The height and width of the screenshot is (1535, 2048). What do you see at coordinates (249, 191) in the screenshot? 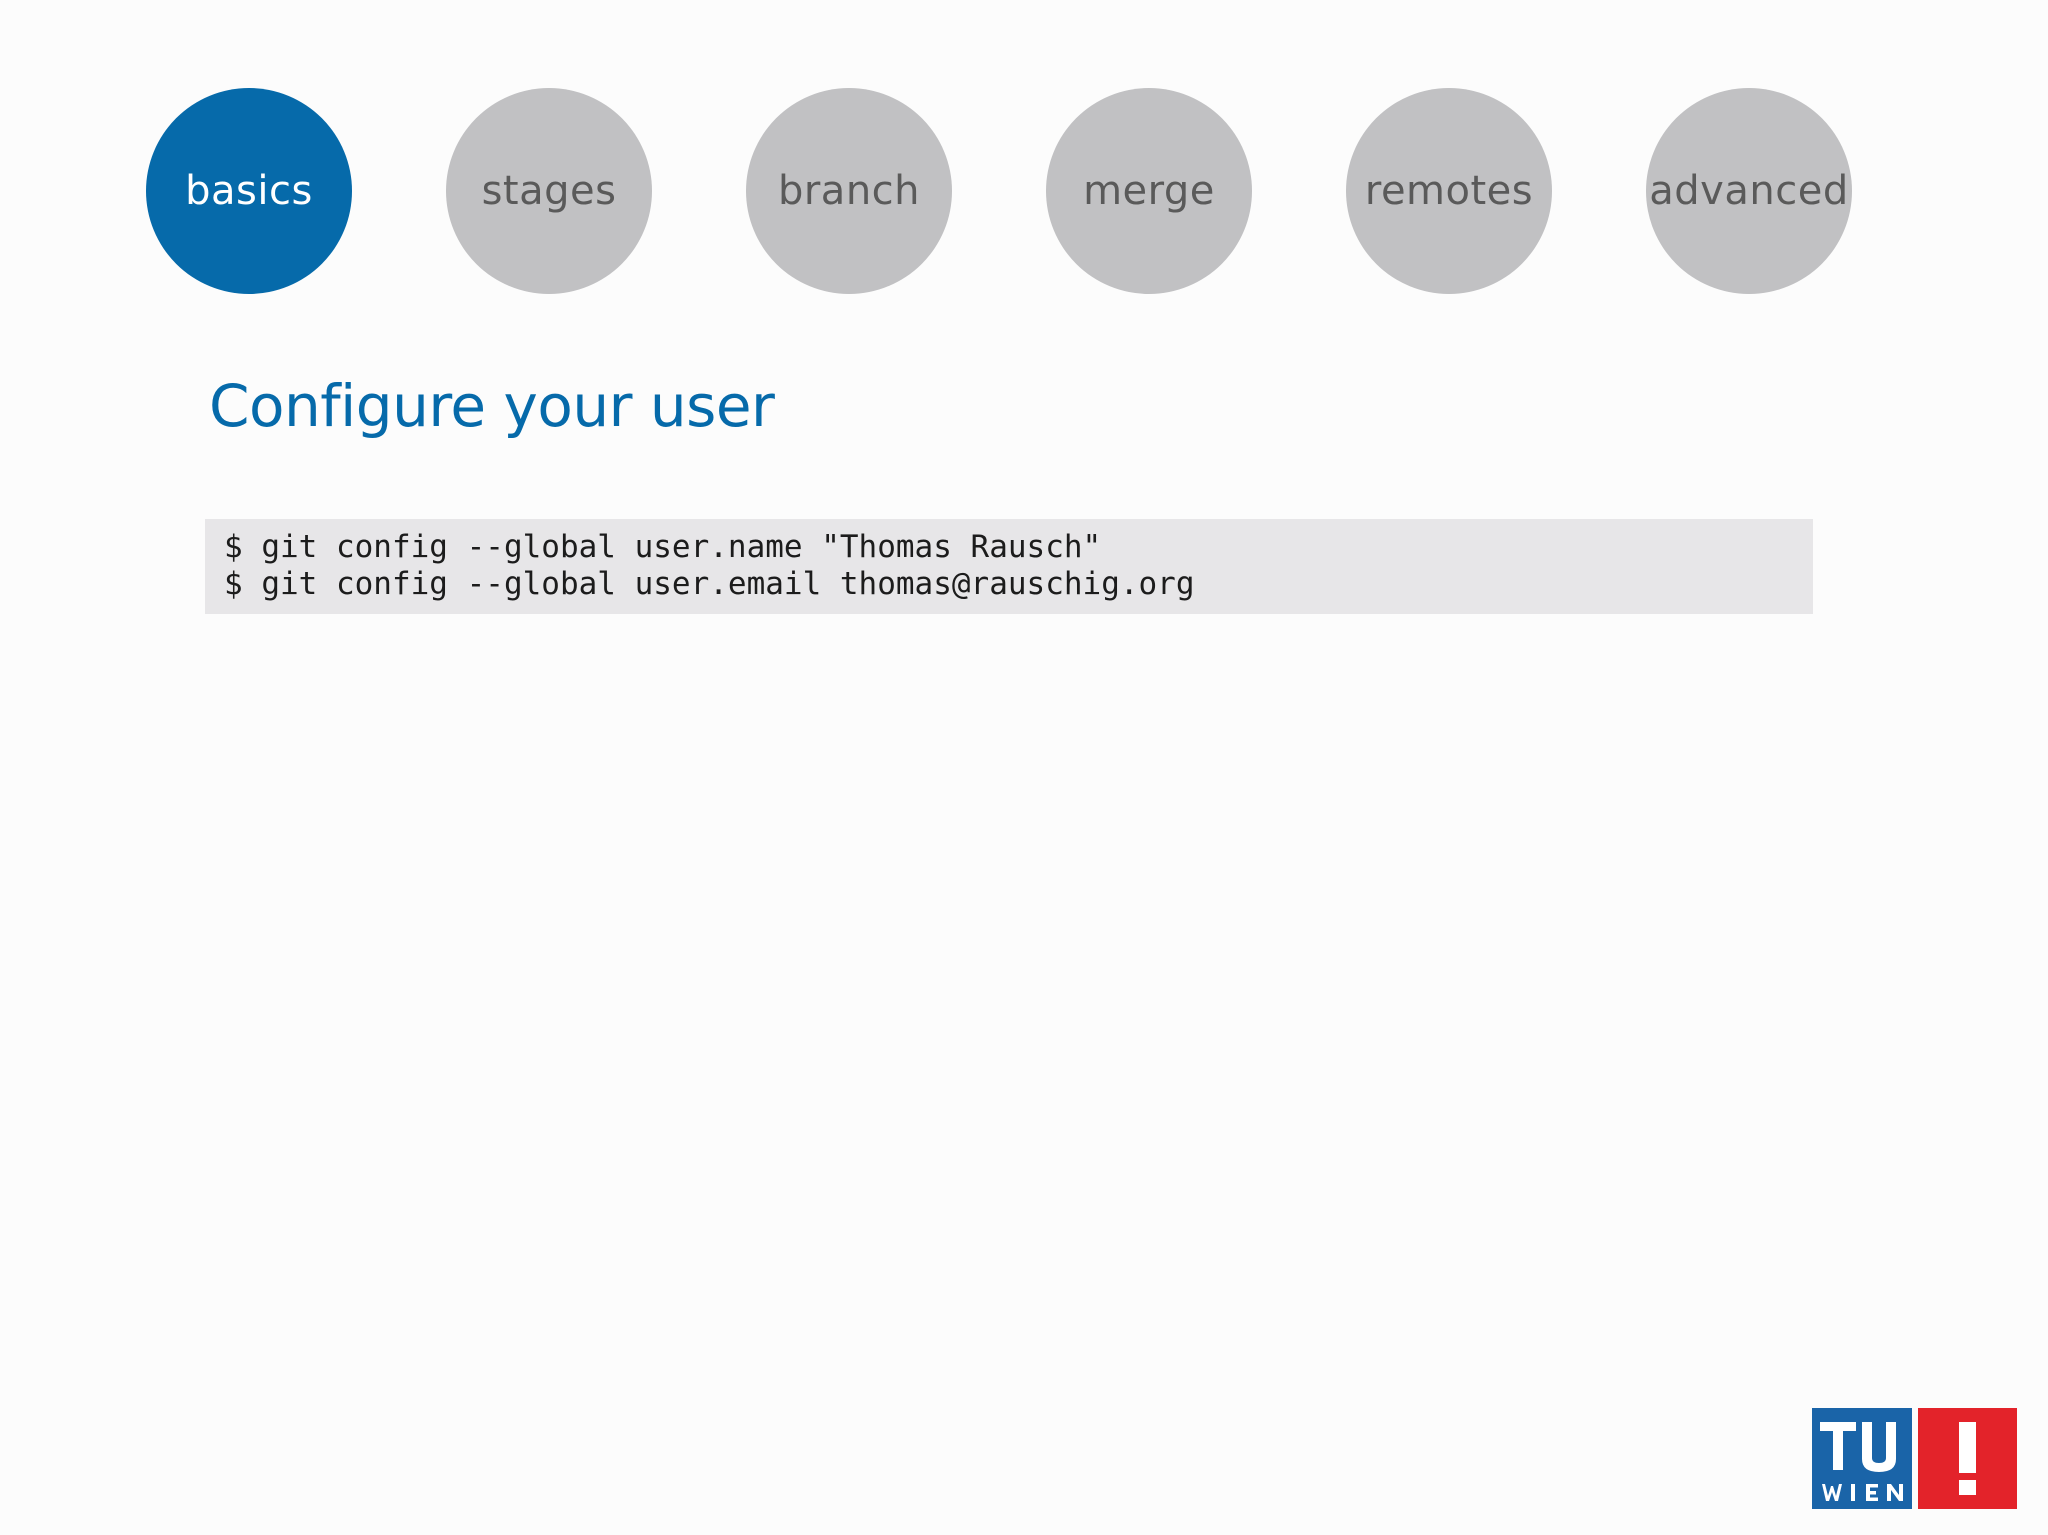
I see `nav-item-basics: basics` at bounding box center [249, 191].